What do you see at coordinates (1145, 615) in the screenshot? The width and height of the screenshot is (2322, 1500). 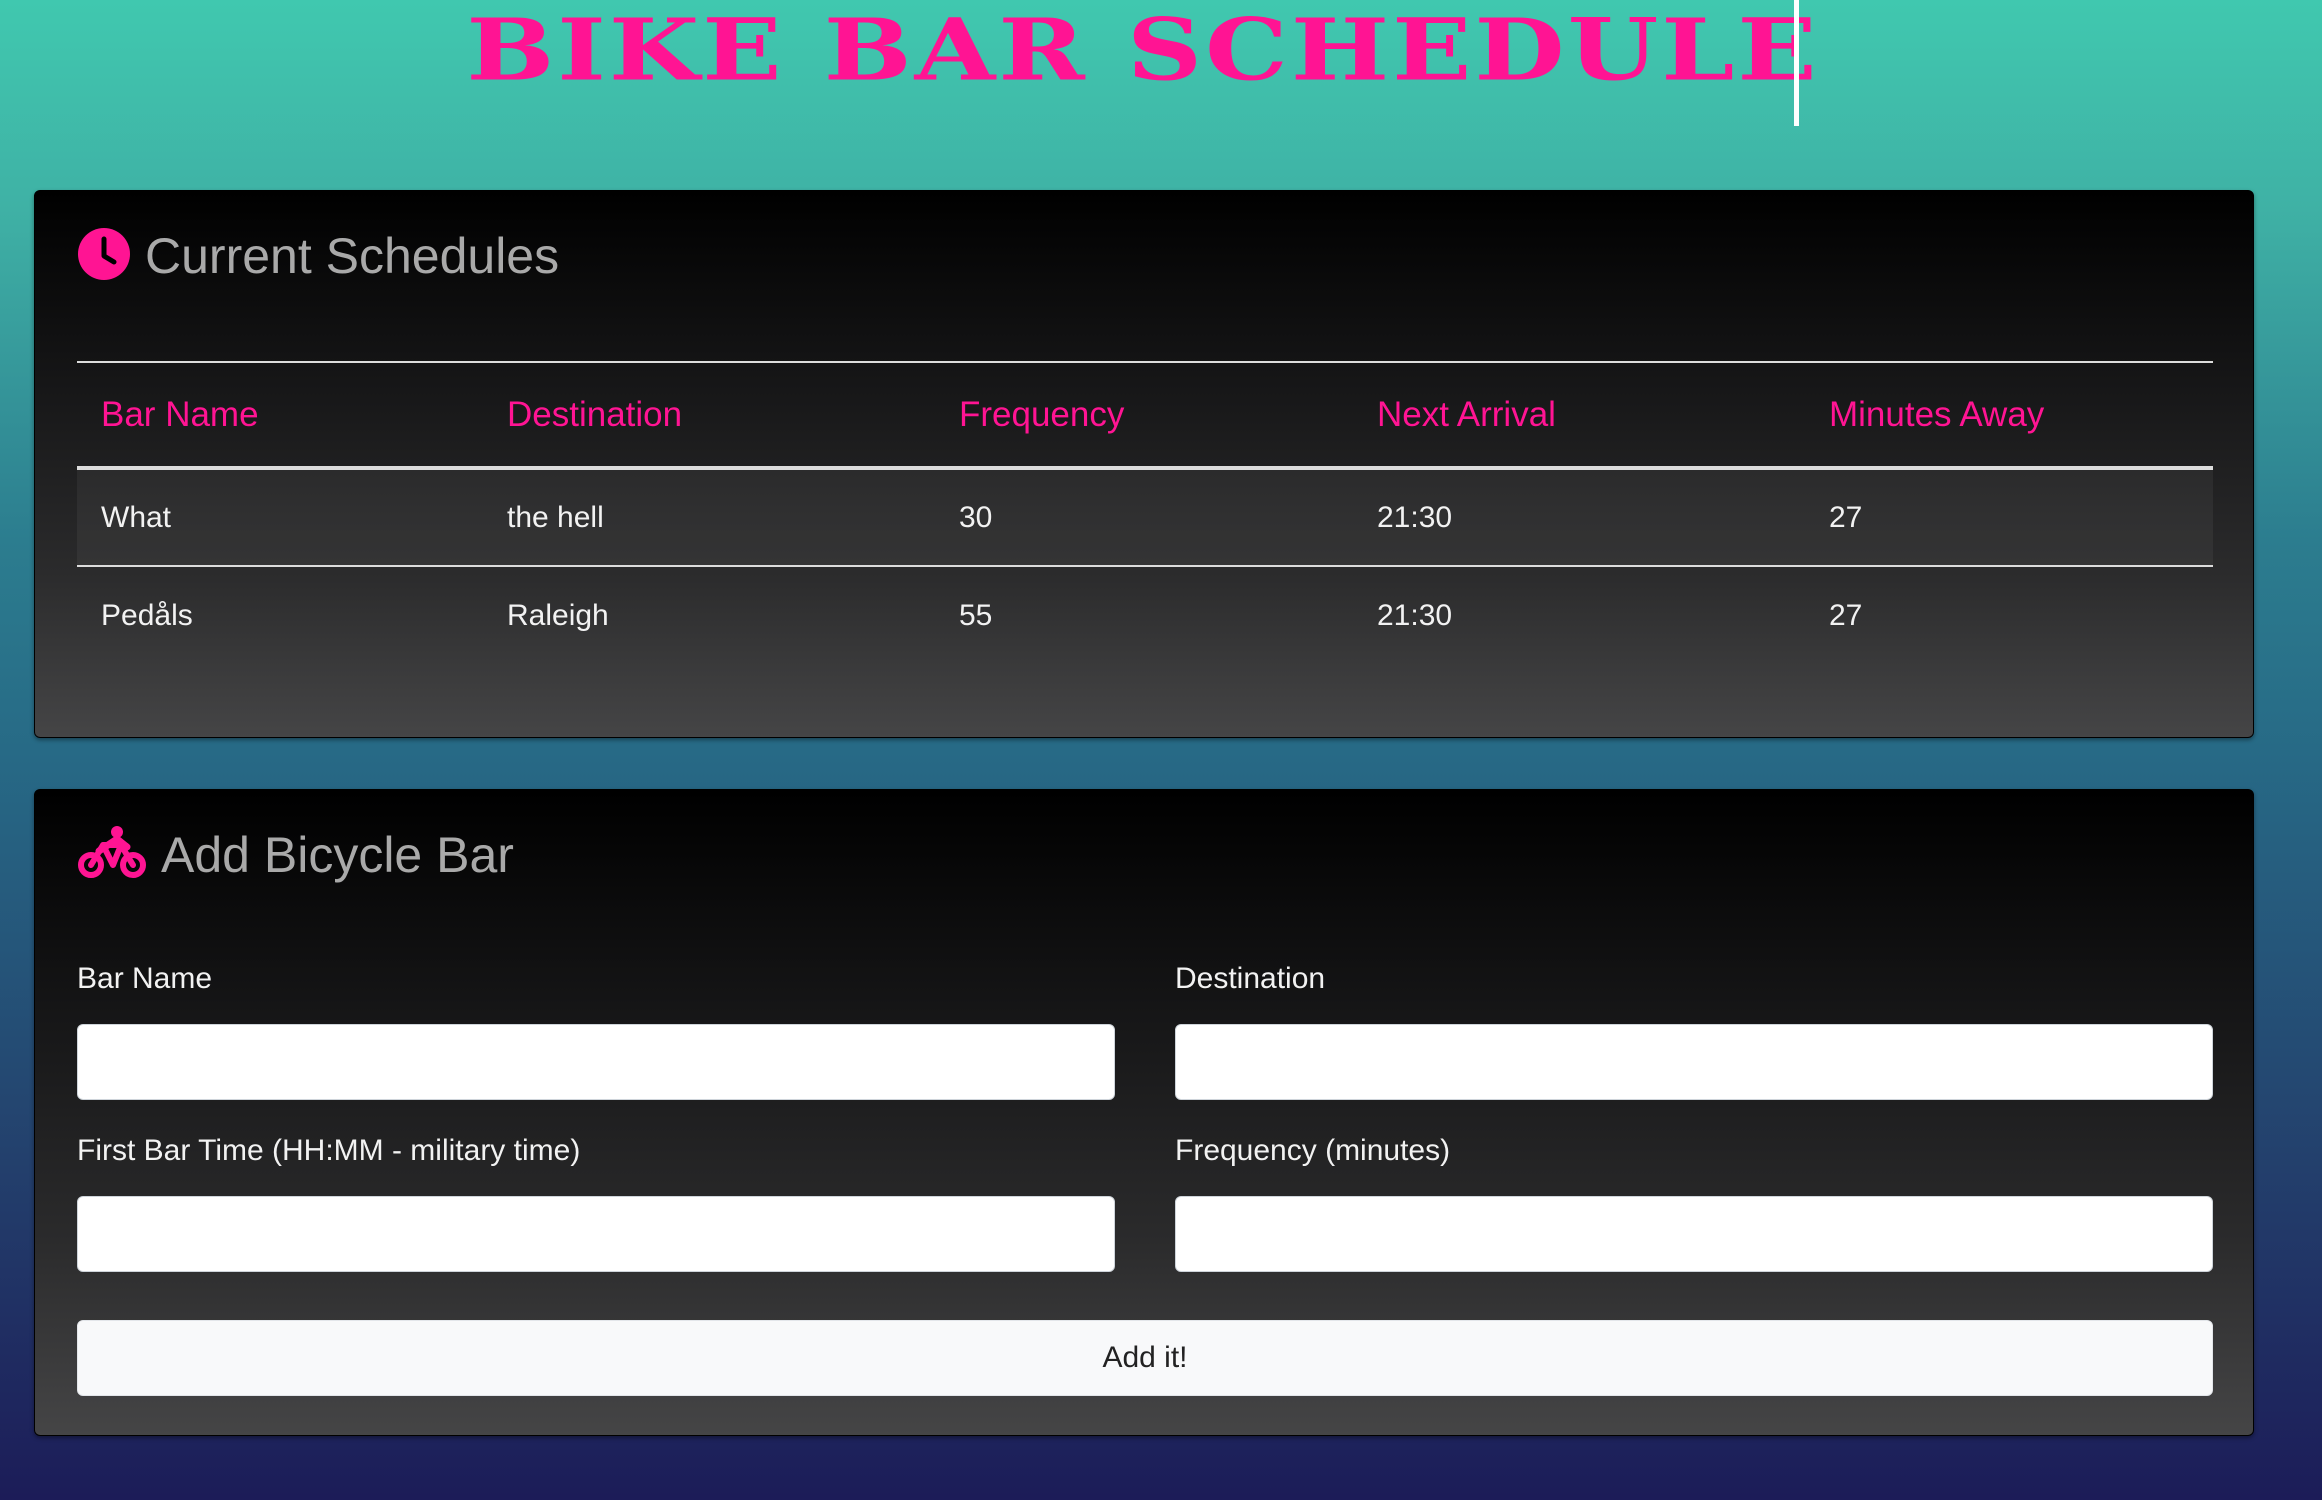 I see `table-row: Pedåls Raleigh 55 21:30 27` at bounding box center [1145, 615].